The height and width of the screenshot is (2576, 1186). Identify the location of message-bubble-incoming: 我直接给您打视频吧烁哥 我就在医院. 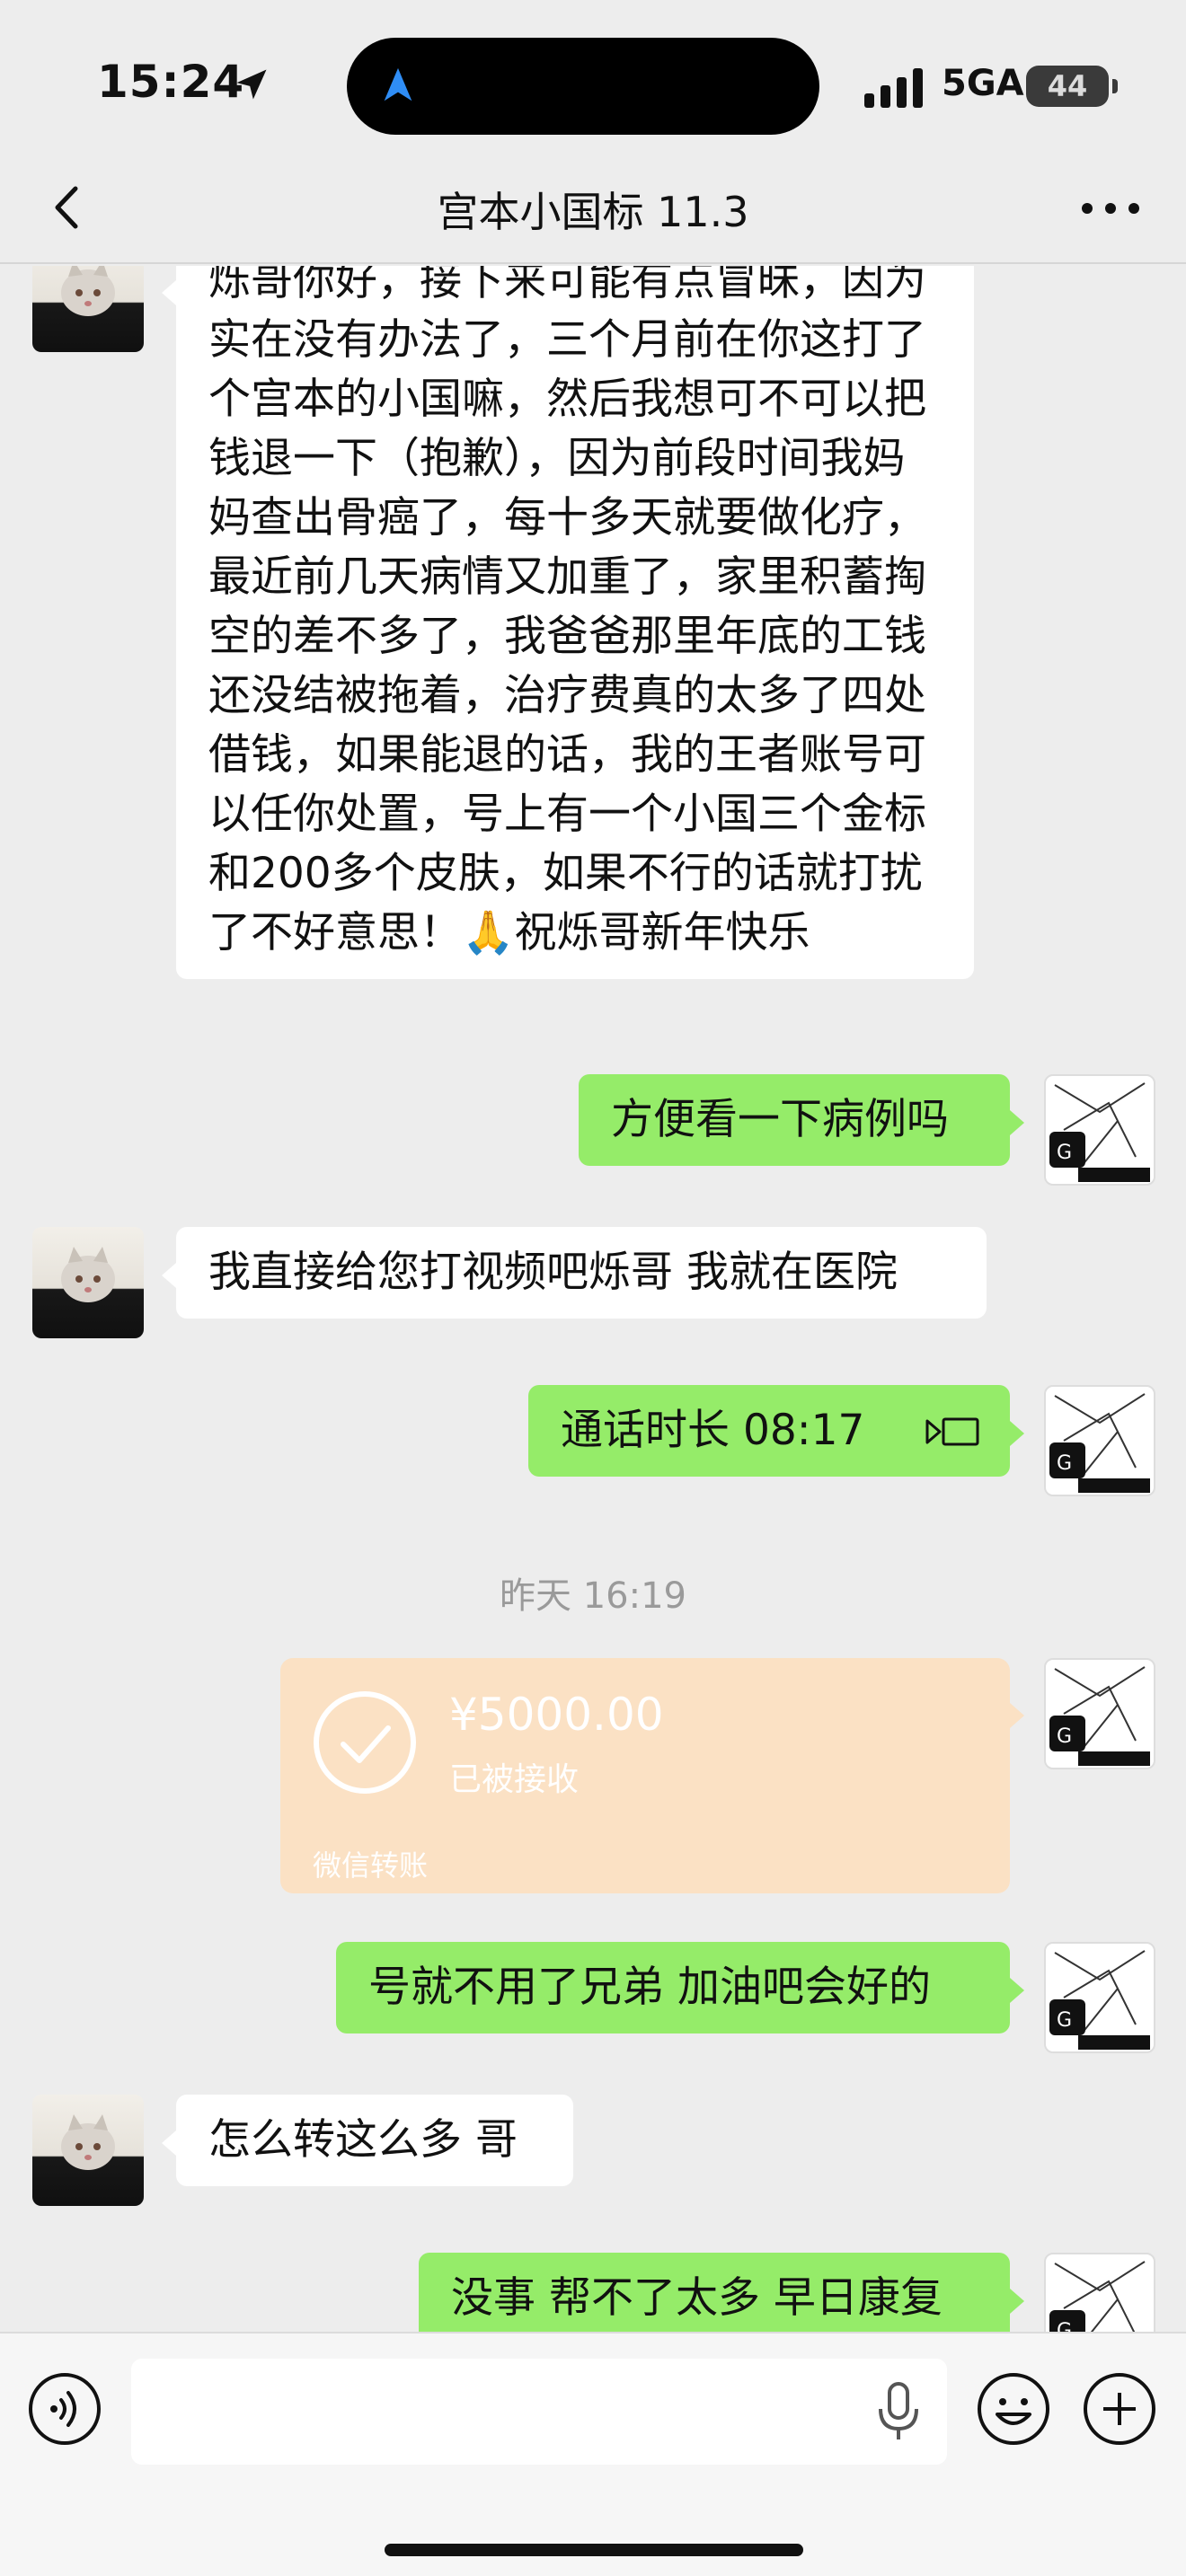
(581, 1273).